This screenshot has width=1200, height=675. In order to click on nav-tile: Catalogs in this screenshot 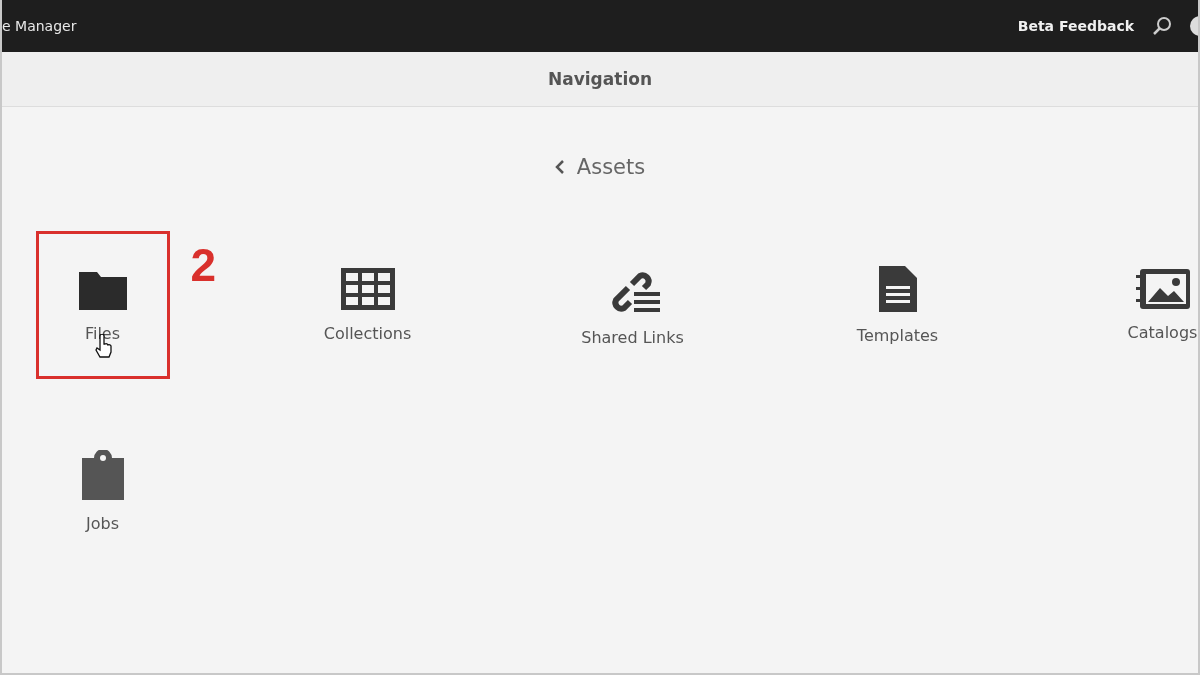, I will do `click(1146, 305)`.